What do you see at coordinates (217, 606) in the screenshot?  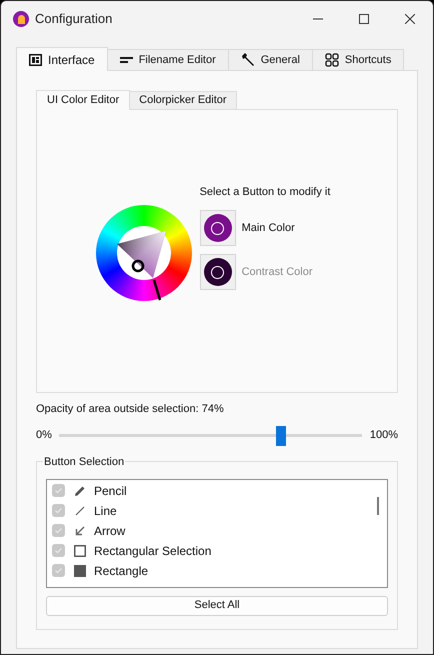 I see `select-all-button: Select All` at bounding box center [217, 606].